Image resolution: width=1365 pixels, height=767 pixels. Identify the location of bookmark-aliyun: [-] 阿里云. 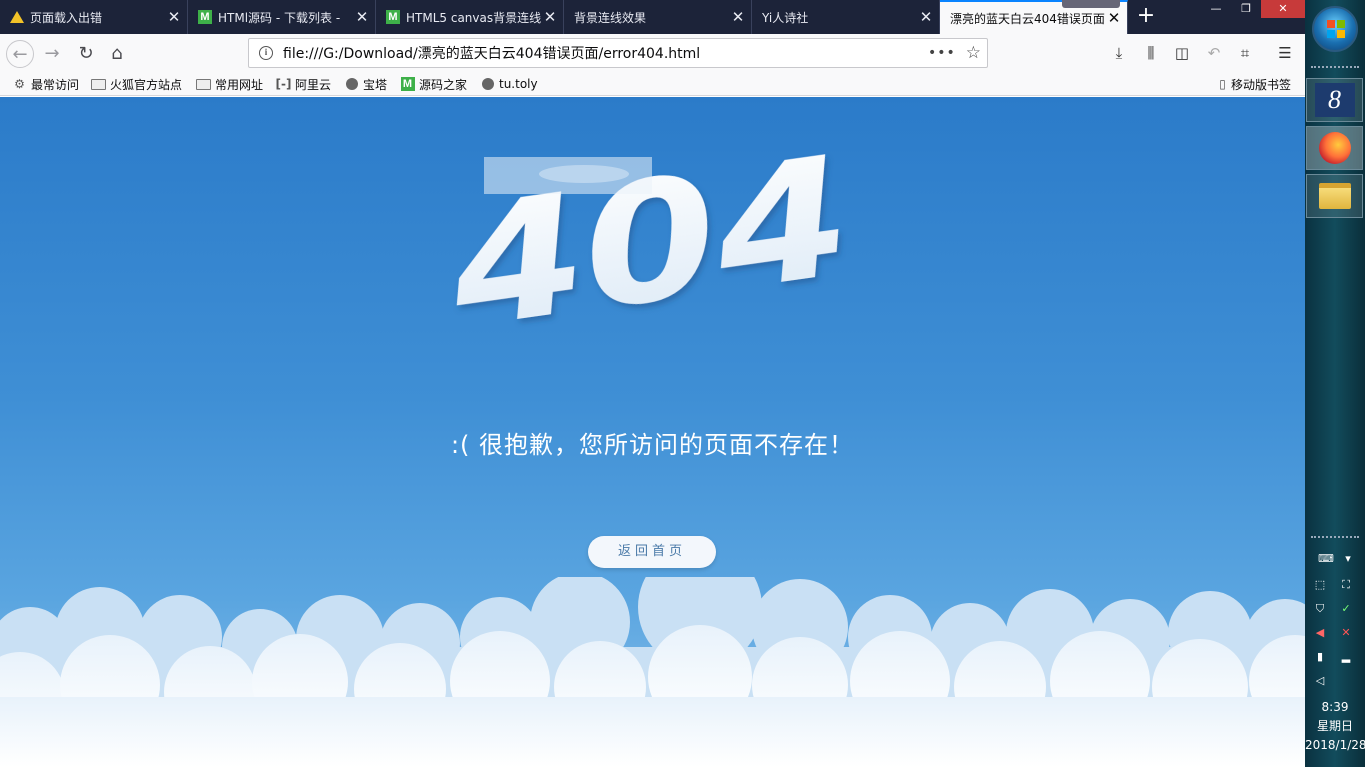
(303, 84).